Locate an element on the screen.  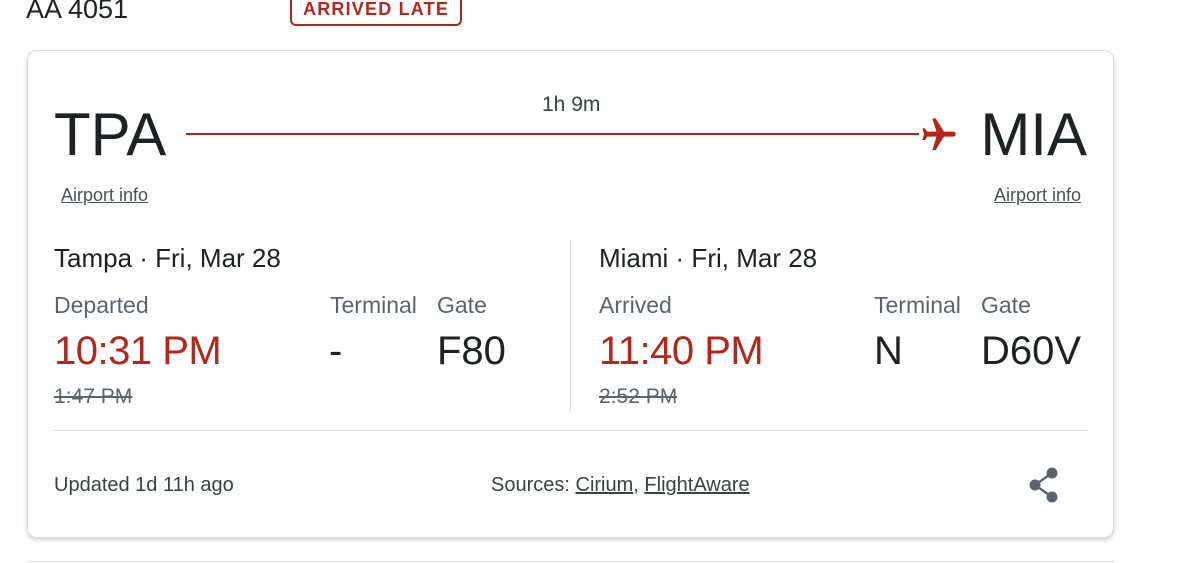
arrived-label: Arrived is located at coordinates (635, 305).